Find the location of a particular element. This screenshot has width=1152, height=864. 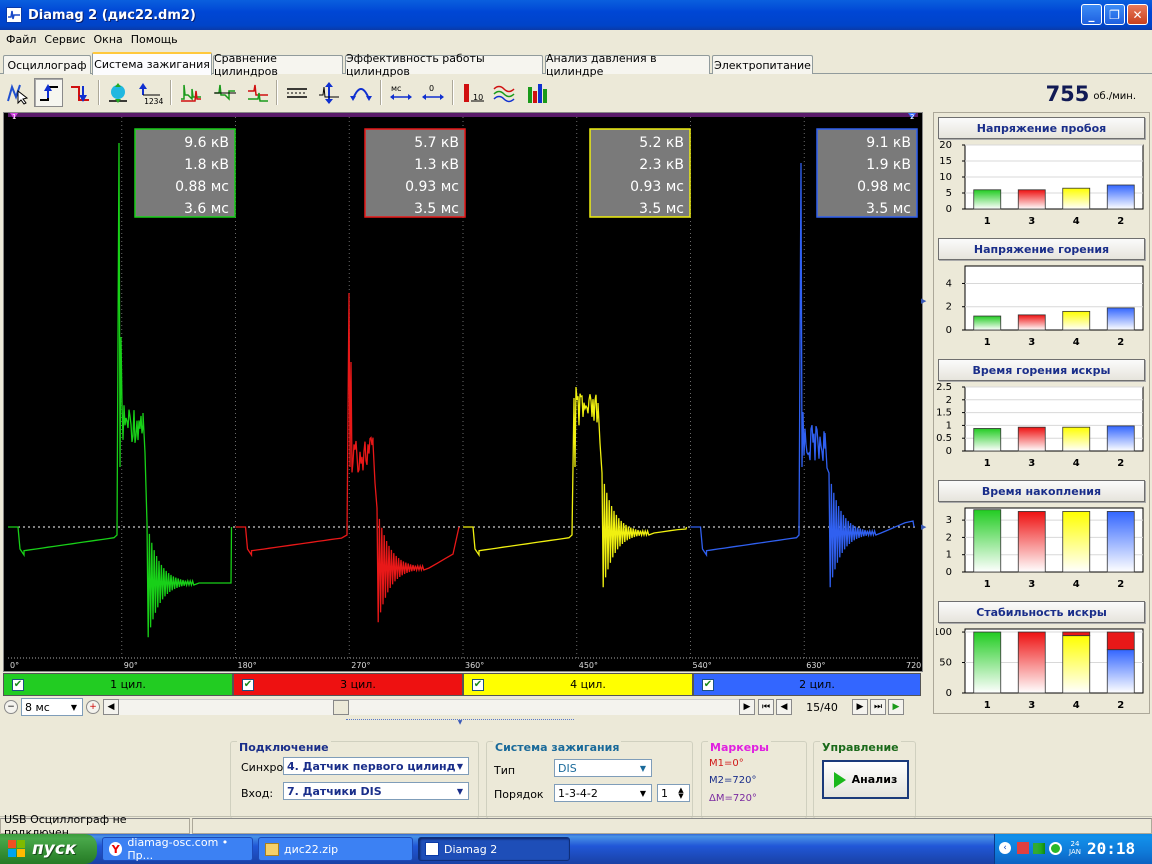

cursor-tool-icon is located at coordinates (17, 92).